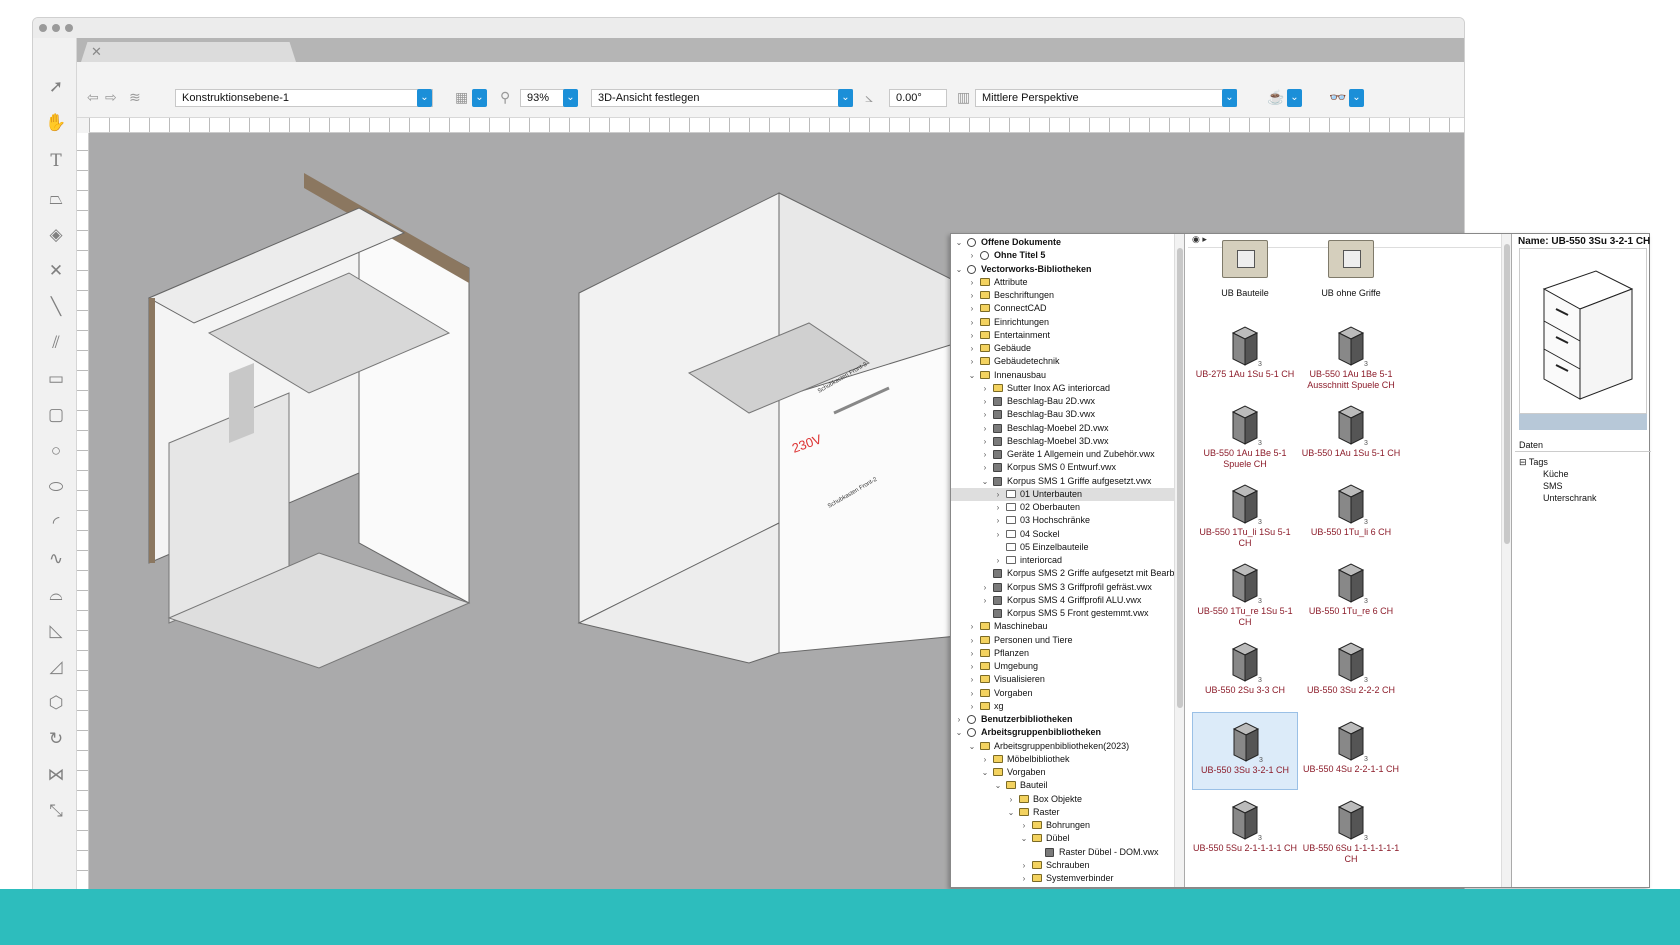 This screenshot has height=945, width=1680. I want to click on zoom-icon: ⚲, so click(505, 97).